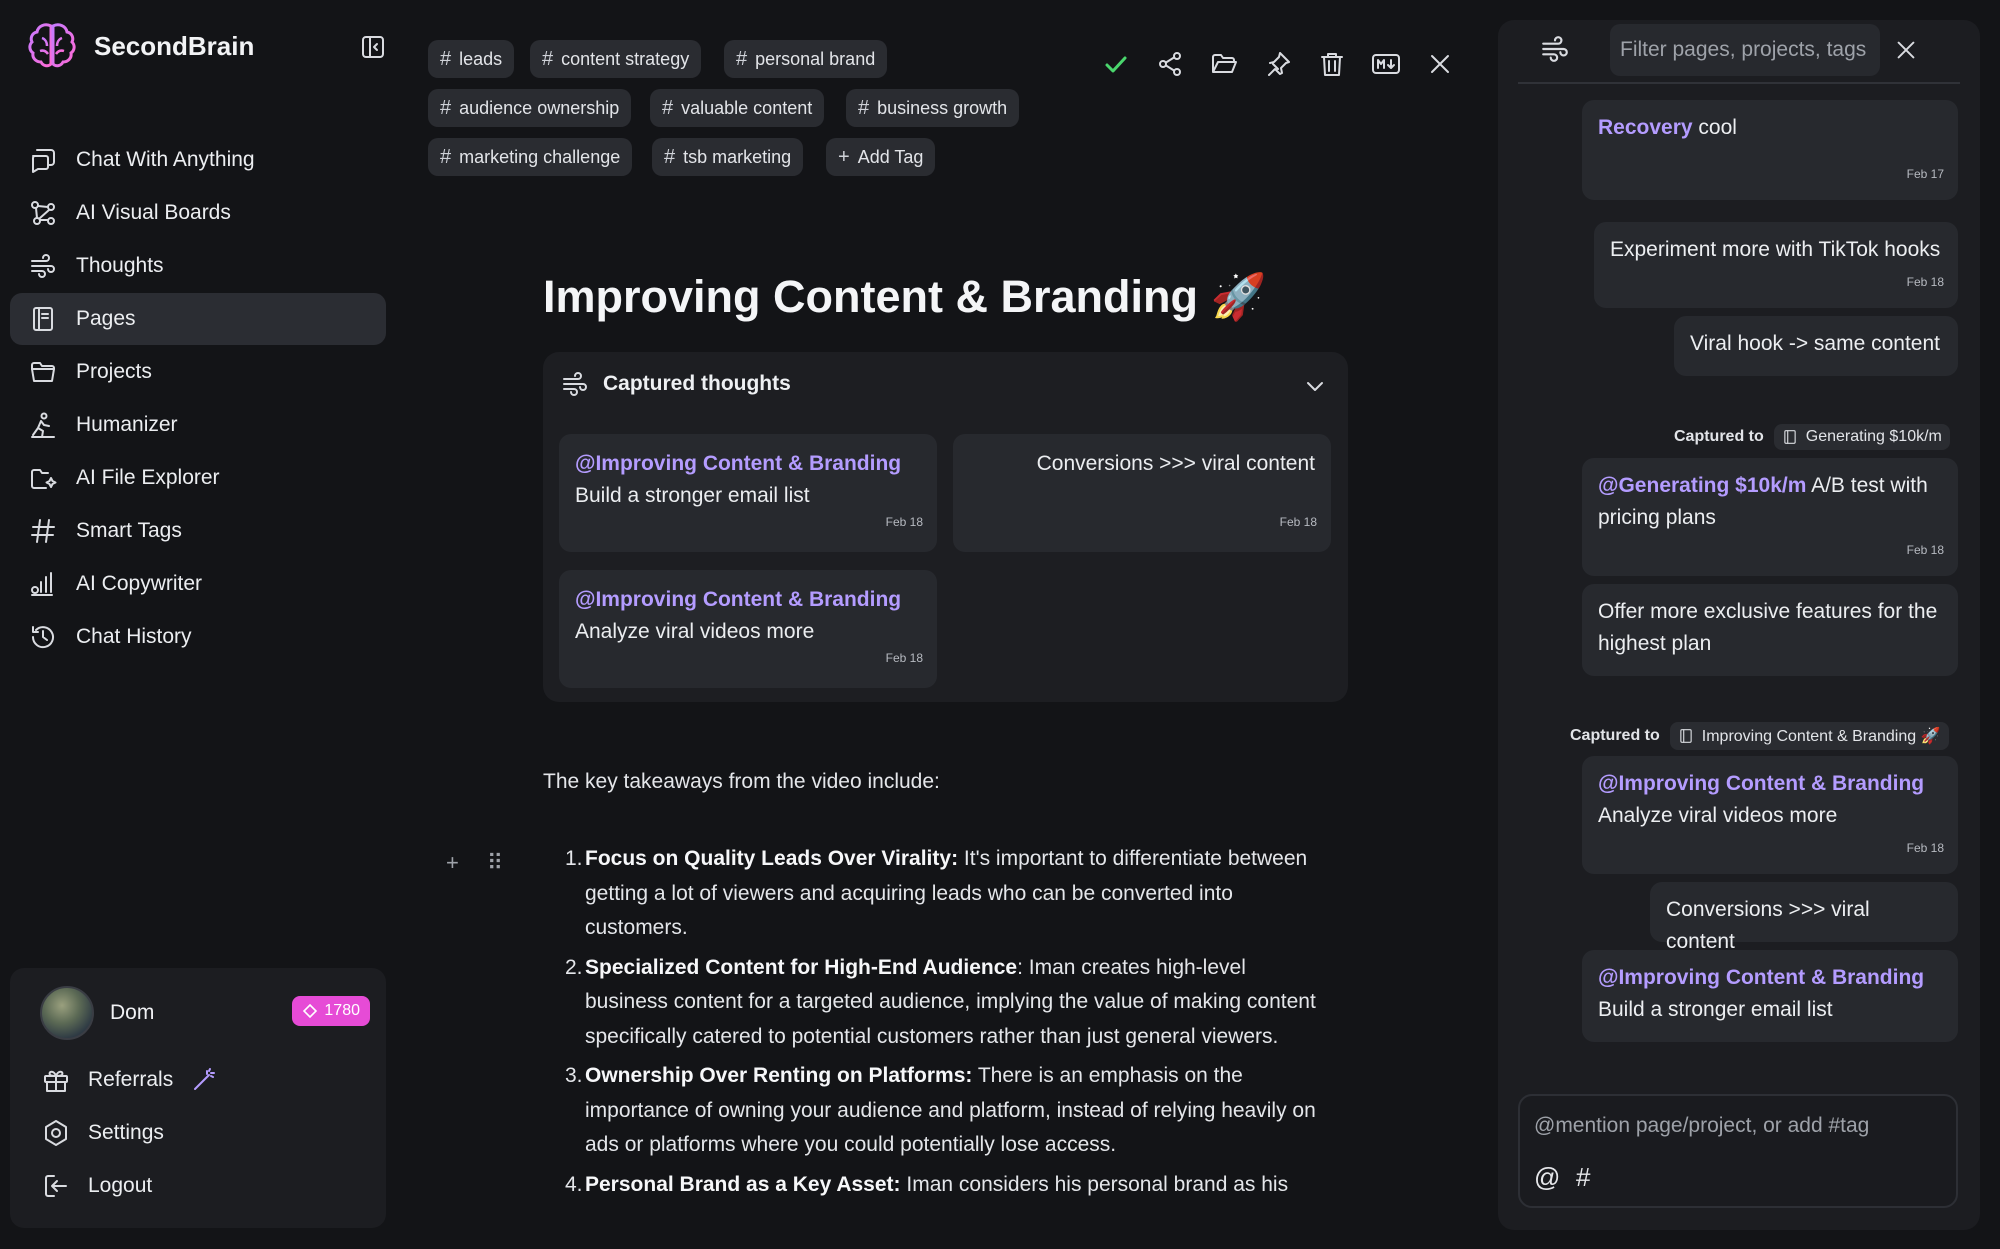 This screenshot has width=2000, height=1249. I want to click on tag-chip: # tsb marketing, so click(728, 157).